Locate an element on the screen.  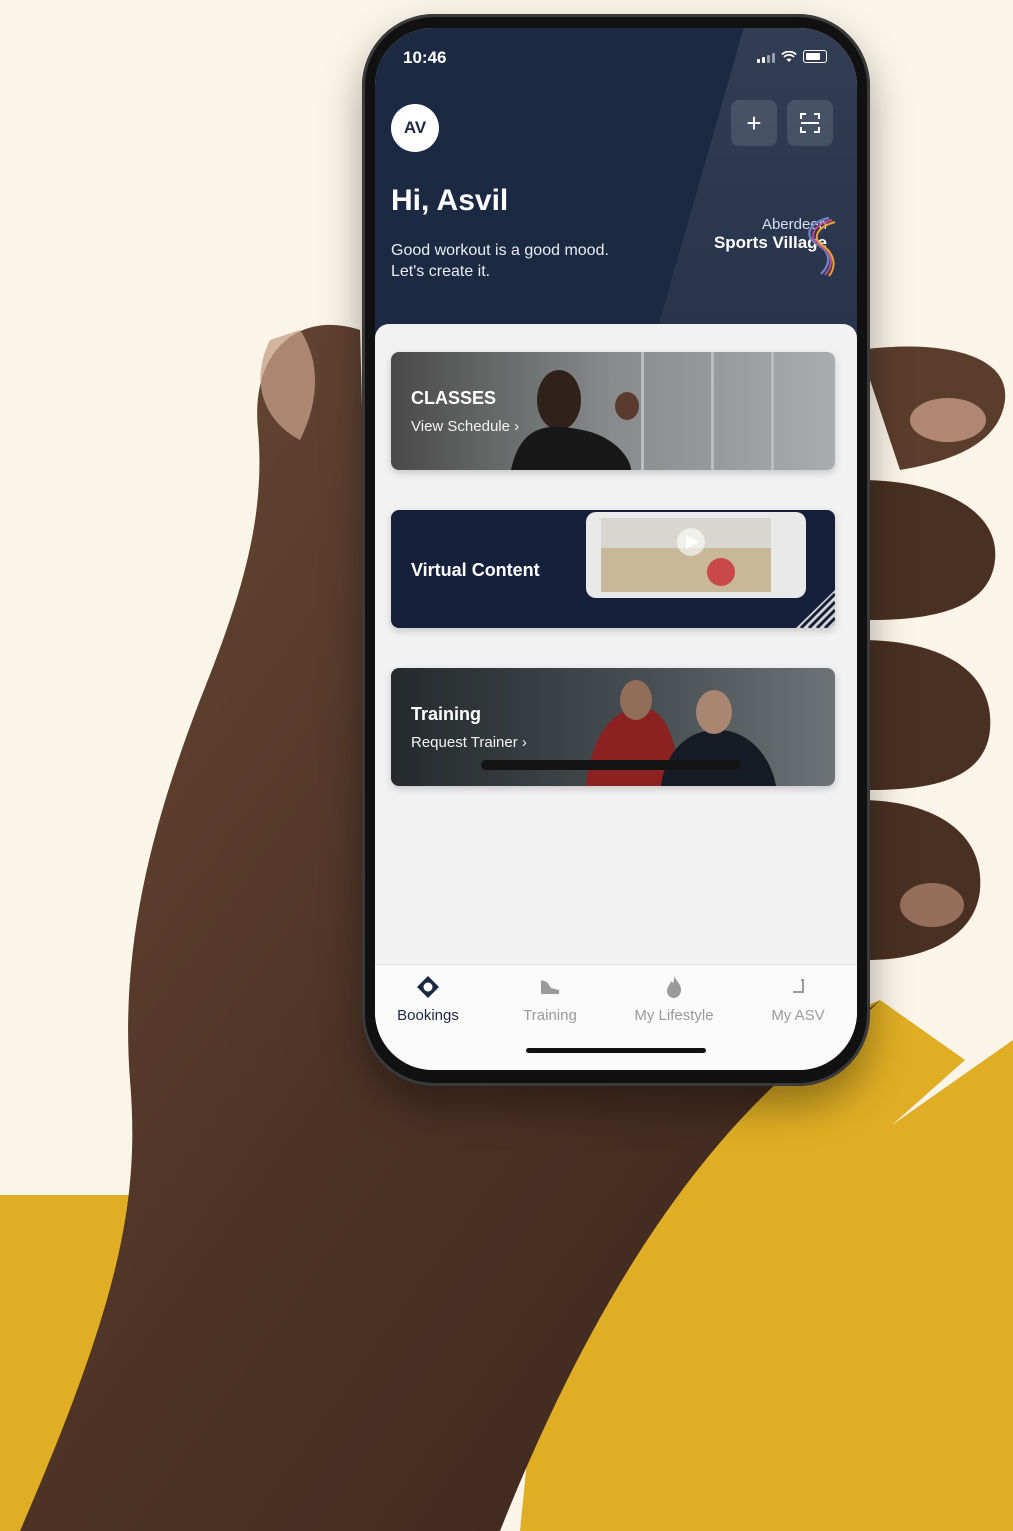
status-icons is located at coordinates (792, 56).